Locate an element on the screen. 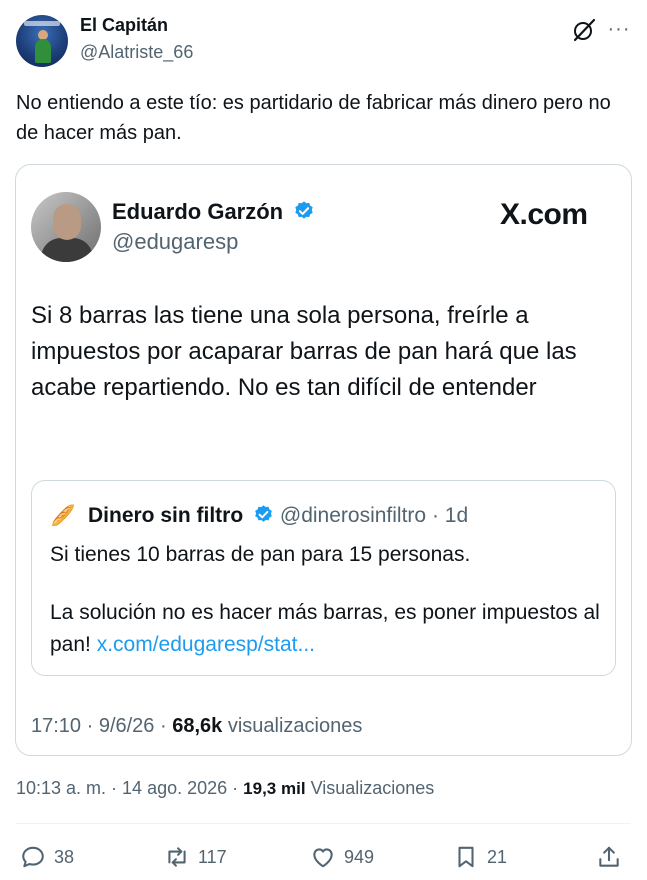 The image size is (647, 880). author-handle: @Alatriste_66 is located at coordinates (136, 52).